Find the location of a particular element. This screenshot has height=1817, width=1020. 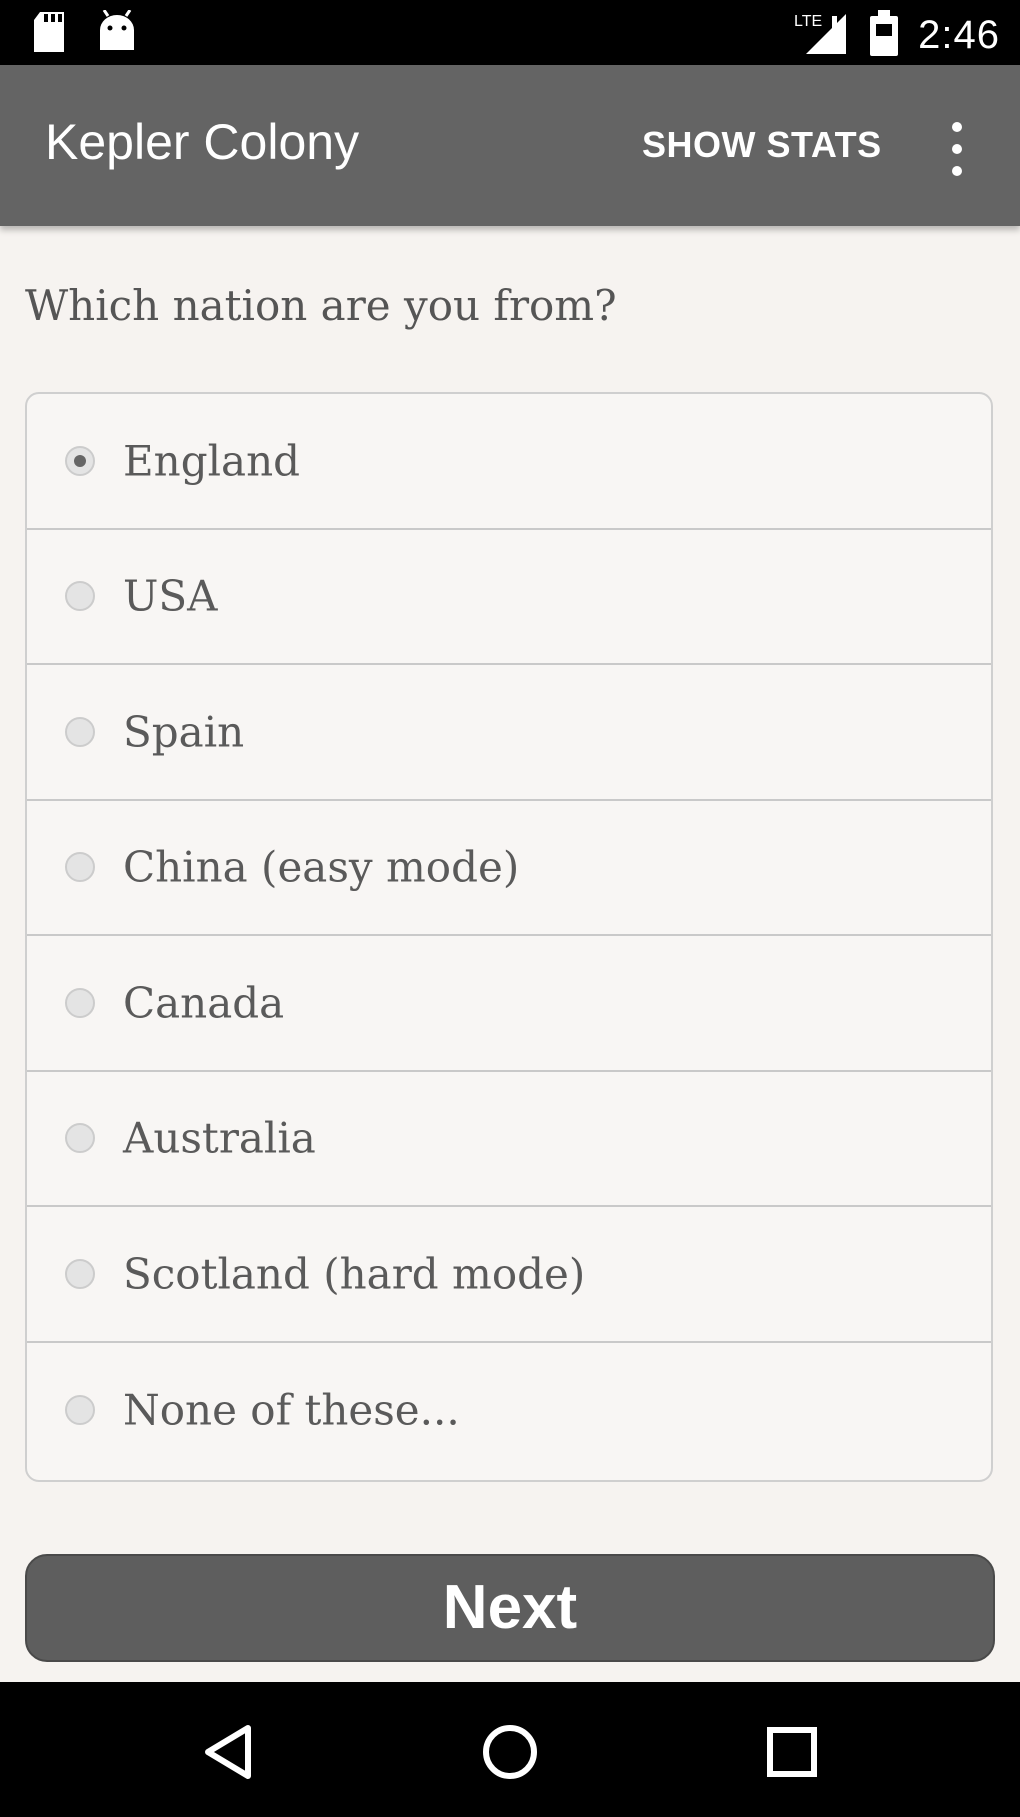

option-label: China (easy mode) is located at coordinates (321, 867).